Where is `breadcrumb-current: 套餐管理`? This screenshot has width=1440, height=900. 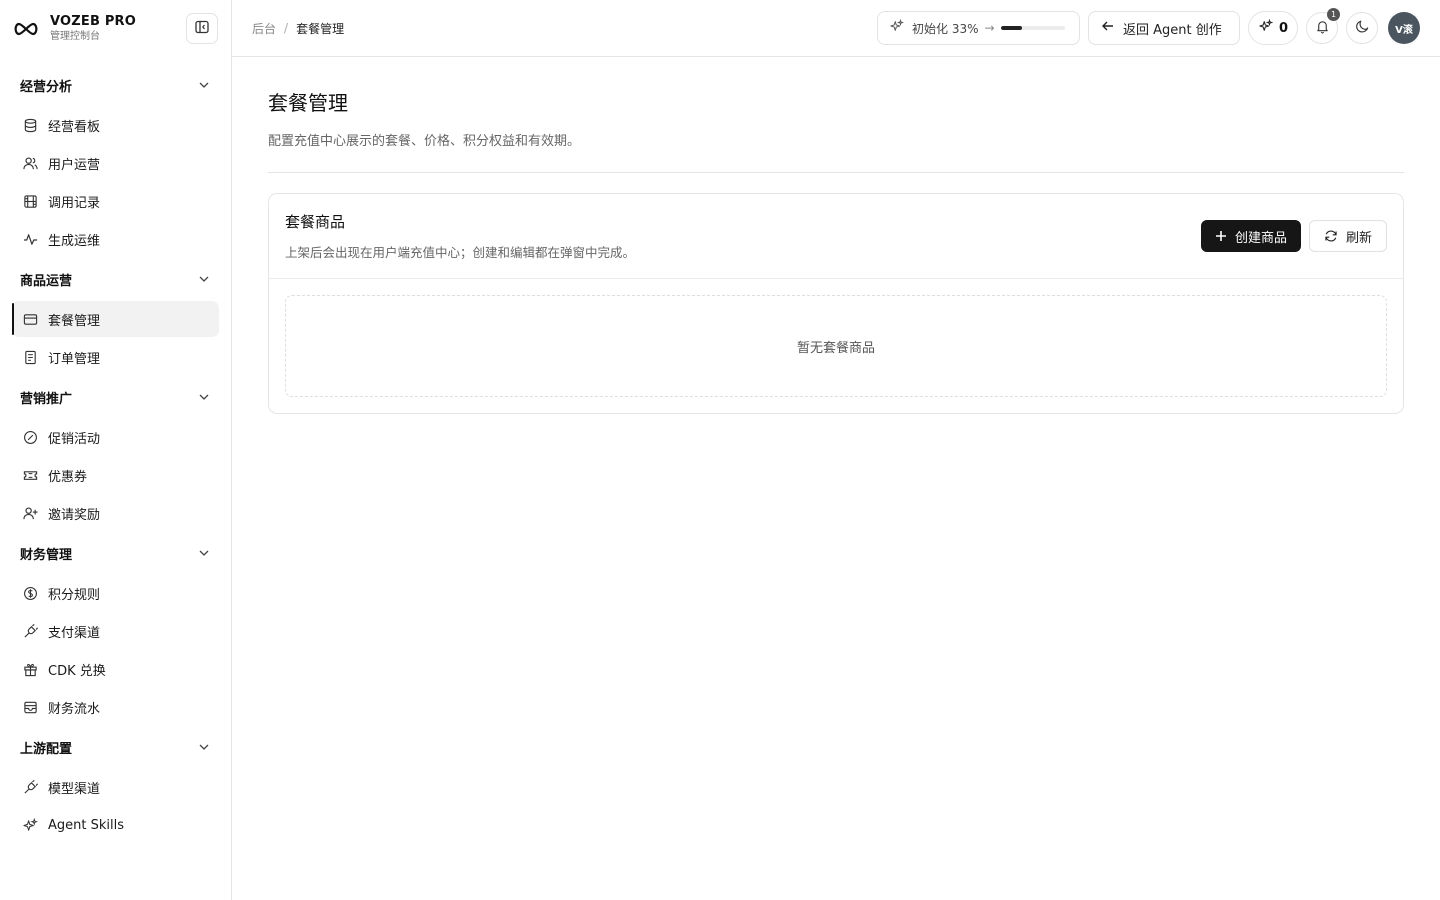 breadcrumb-current: 套餐管理 is located at coordinates (320, 28).